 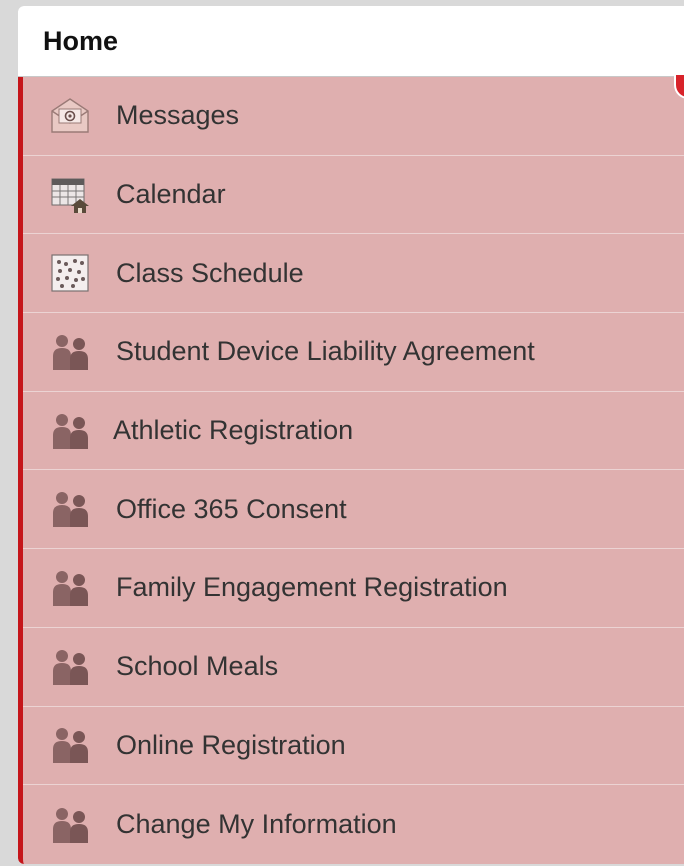 What do you see at coordinates (351, 41) in the screenshot?
I see `header: Home` at bounding box center [351, 41].